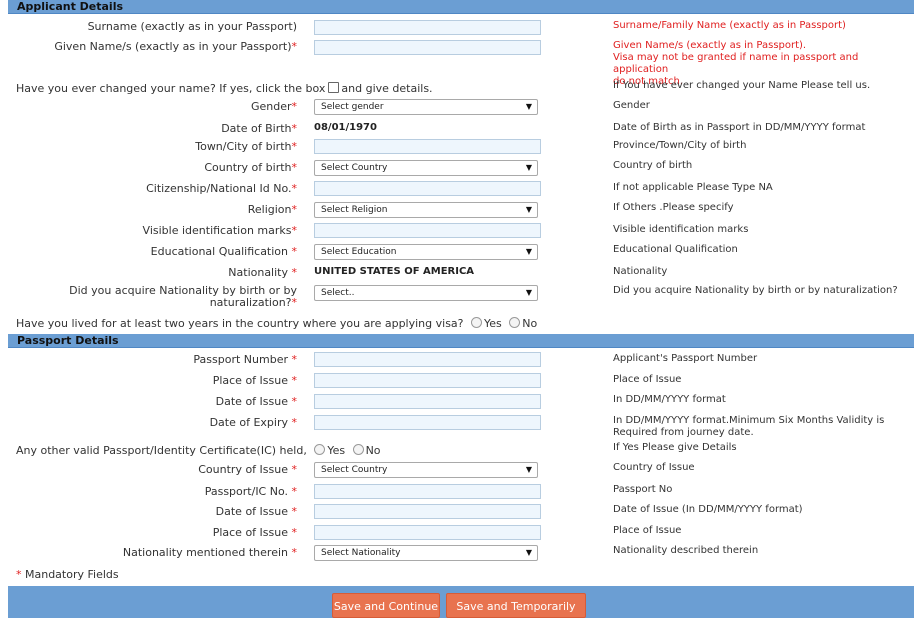 This screenshot has width=914, height=644. What do you see at coordinates (427, 47) in the screenshot?
I see `given-name-input` at bounding box center [427, 47].